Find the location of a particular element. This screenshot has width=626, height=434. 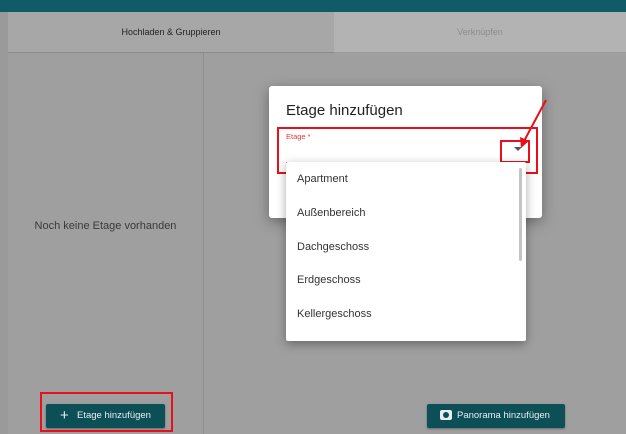

menu-scrollbar is located at coordinates (520, 214).